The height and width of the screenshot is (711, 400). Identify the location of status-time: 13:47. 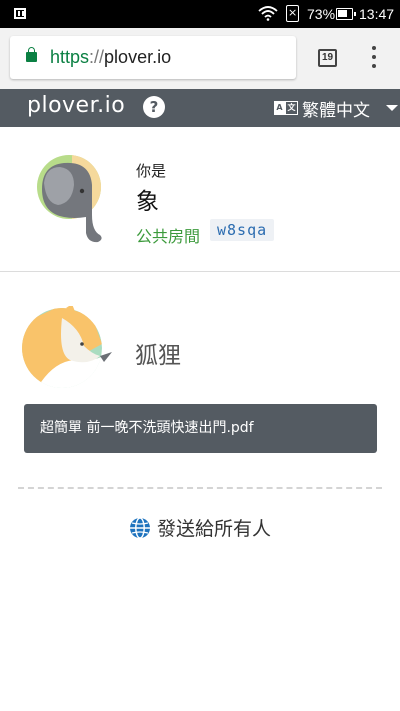
(377, 14).